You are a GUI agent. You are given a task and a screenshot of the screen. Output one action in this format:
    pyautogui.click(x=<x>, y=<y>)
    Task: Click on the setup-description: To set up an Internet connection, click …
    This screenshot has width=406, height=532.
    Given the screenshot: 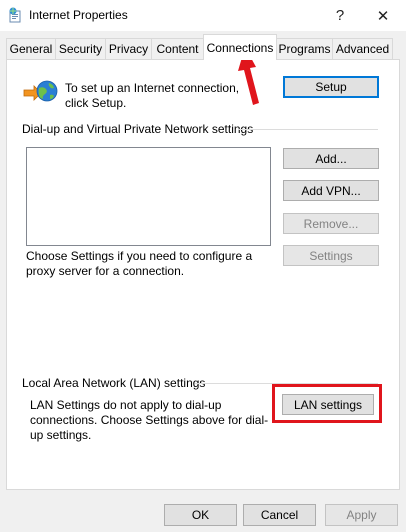 What is the action you would take?
    pyautogui.click(x=152, y=95)
    